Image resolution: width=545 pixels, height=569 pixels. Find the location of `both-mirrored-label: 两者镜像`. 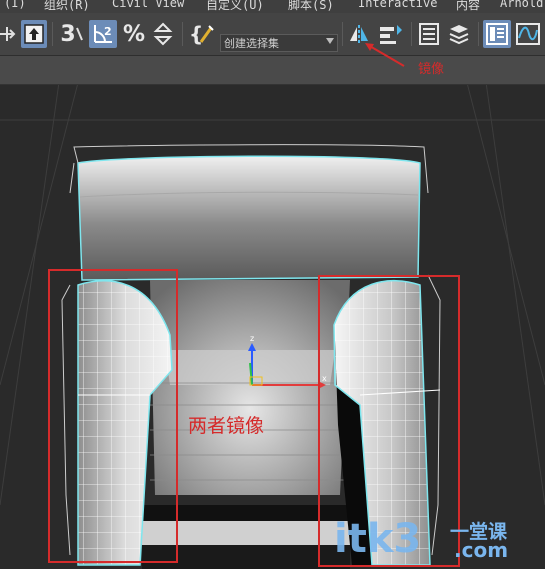

both-mirrored-label: 两者镜像 is located at coordinates (226, 426).